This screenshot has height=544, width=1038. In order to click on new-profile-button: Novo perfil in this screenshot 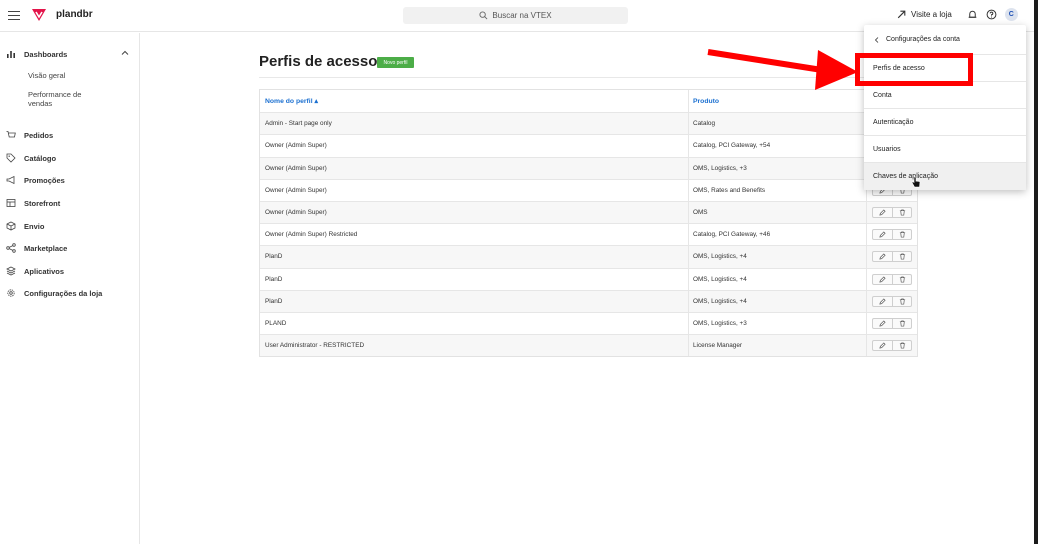, I will do `click(395, 62)`.